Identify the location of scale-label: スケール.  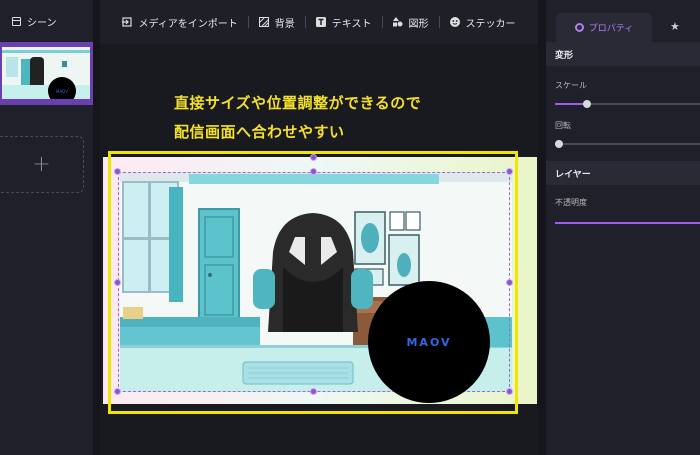
(571, 85).